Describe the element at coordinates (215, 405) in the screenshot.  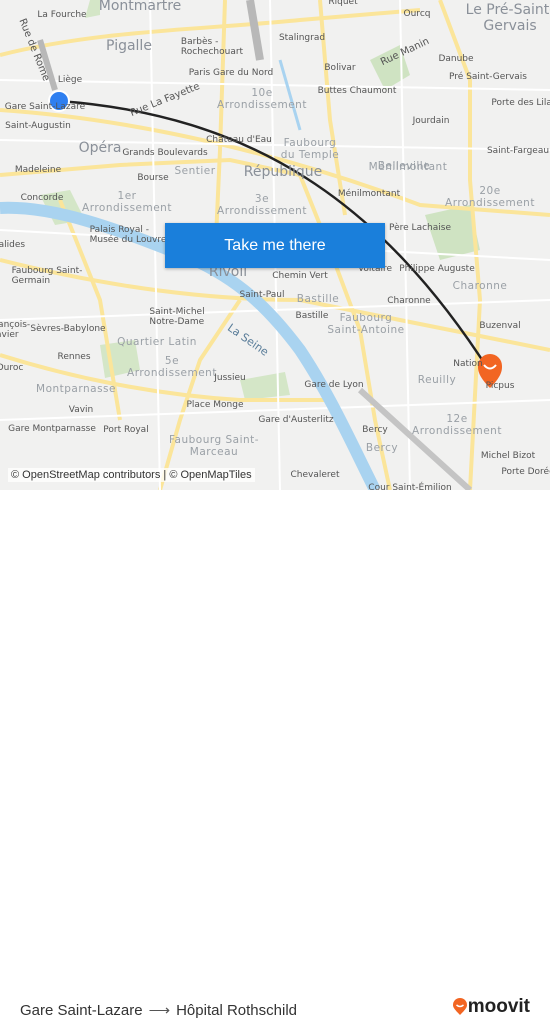
I see `map-label: Place Monge` at that location.